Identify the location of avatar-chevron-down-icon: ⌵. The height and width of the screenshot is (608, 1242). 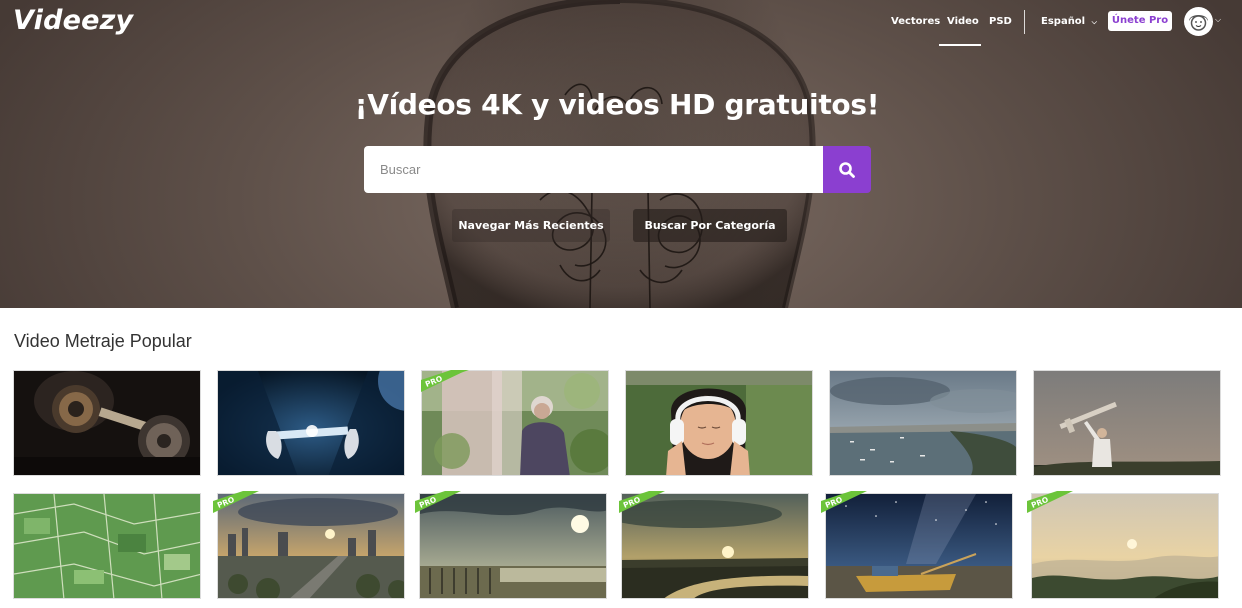
(1218, 20).